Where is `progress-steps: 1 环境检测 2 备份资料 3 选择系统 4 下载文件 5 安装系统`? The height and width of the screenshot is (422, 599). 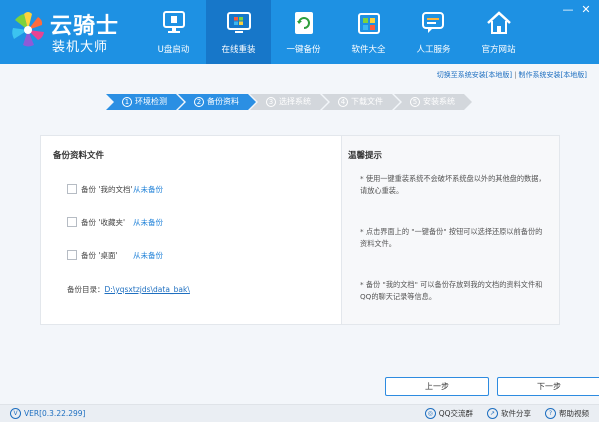
progress-steps: 1 环境检测 2 备份资料 3 选择系统 4 下载文件 5 安装系统 is located at coordinates (289, 102).